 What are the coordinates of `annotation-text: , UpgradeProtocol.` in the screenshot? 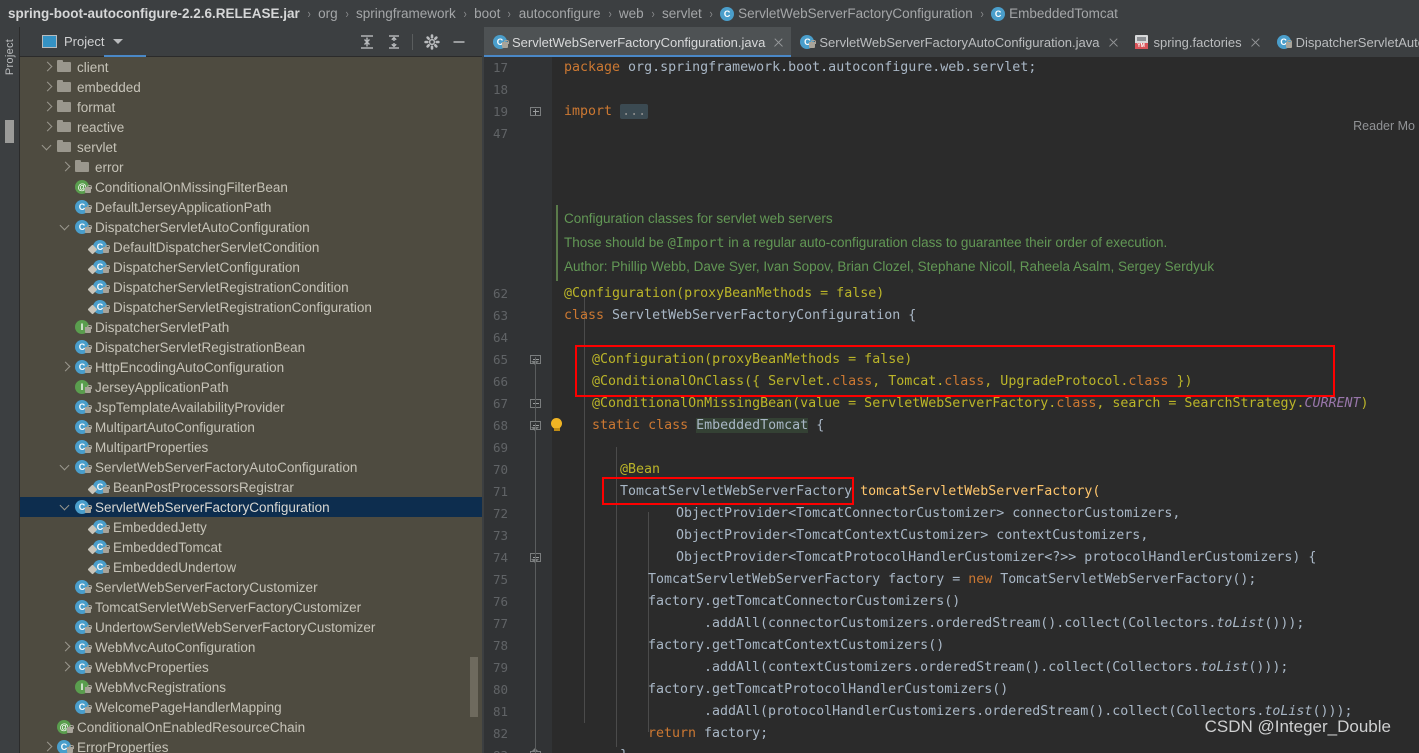 It's located at (1056, 381).